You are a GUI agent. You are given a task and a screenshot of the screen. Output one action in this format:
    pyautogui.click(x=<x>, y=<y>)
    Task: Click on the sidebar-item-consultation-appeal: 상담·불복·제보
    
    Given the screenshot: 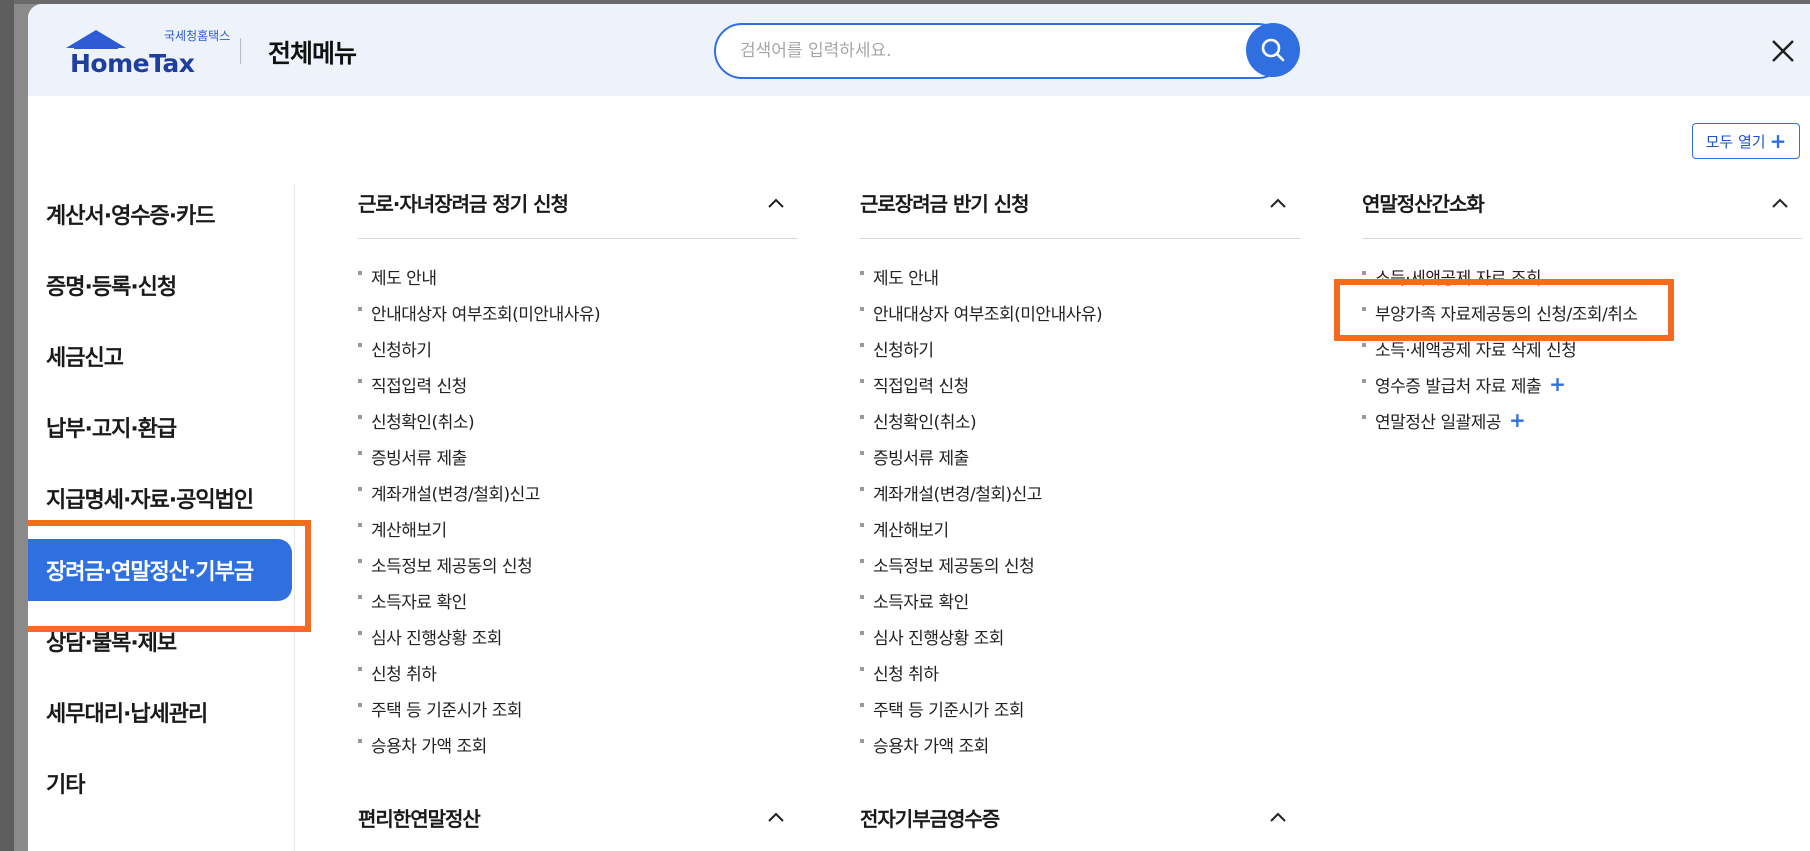 What is the action you would take?
    pyautogui.click(x=160, y=641)
    